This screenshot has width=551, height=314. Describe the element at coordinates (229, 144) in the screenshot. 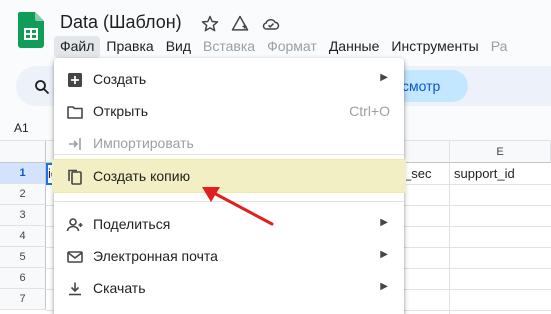

I see `menu-item-import: Импортировать` at that location.